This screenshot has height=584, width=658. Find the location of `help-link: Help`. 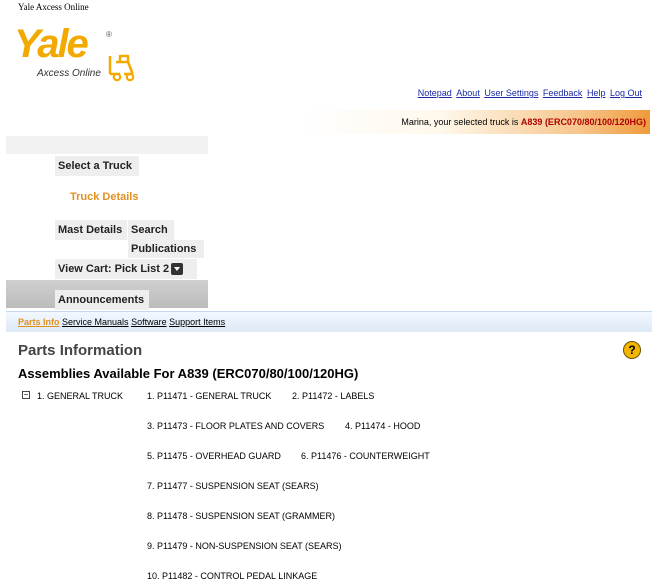

help-link: Help is located at coordinates (596, 93).